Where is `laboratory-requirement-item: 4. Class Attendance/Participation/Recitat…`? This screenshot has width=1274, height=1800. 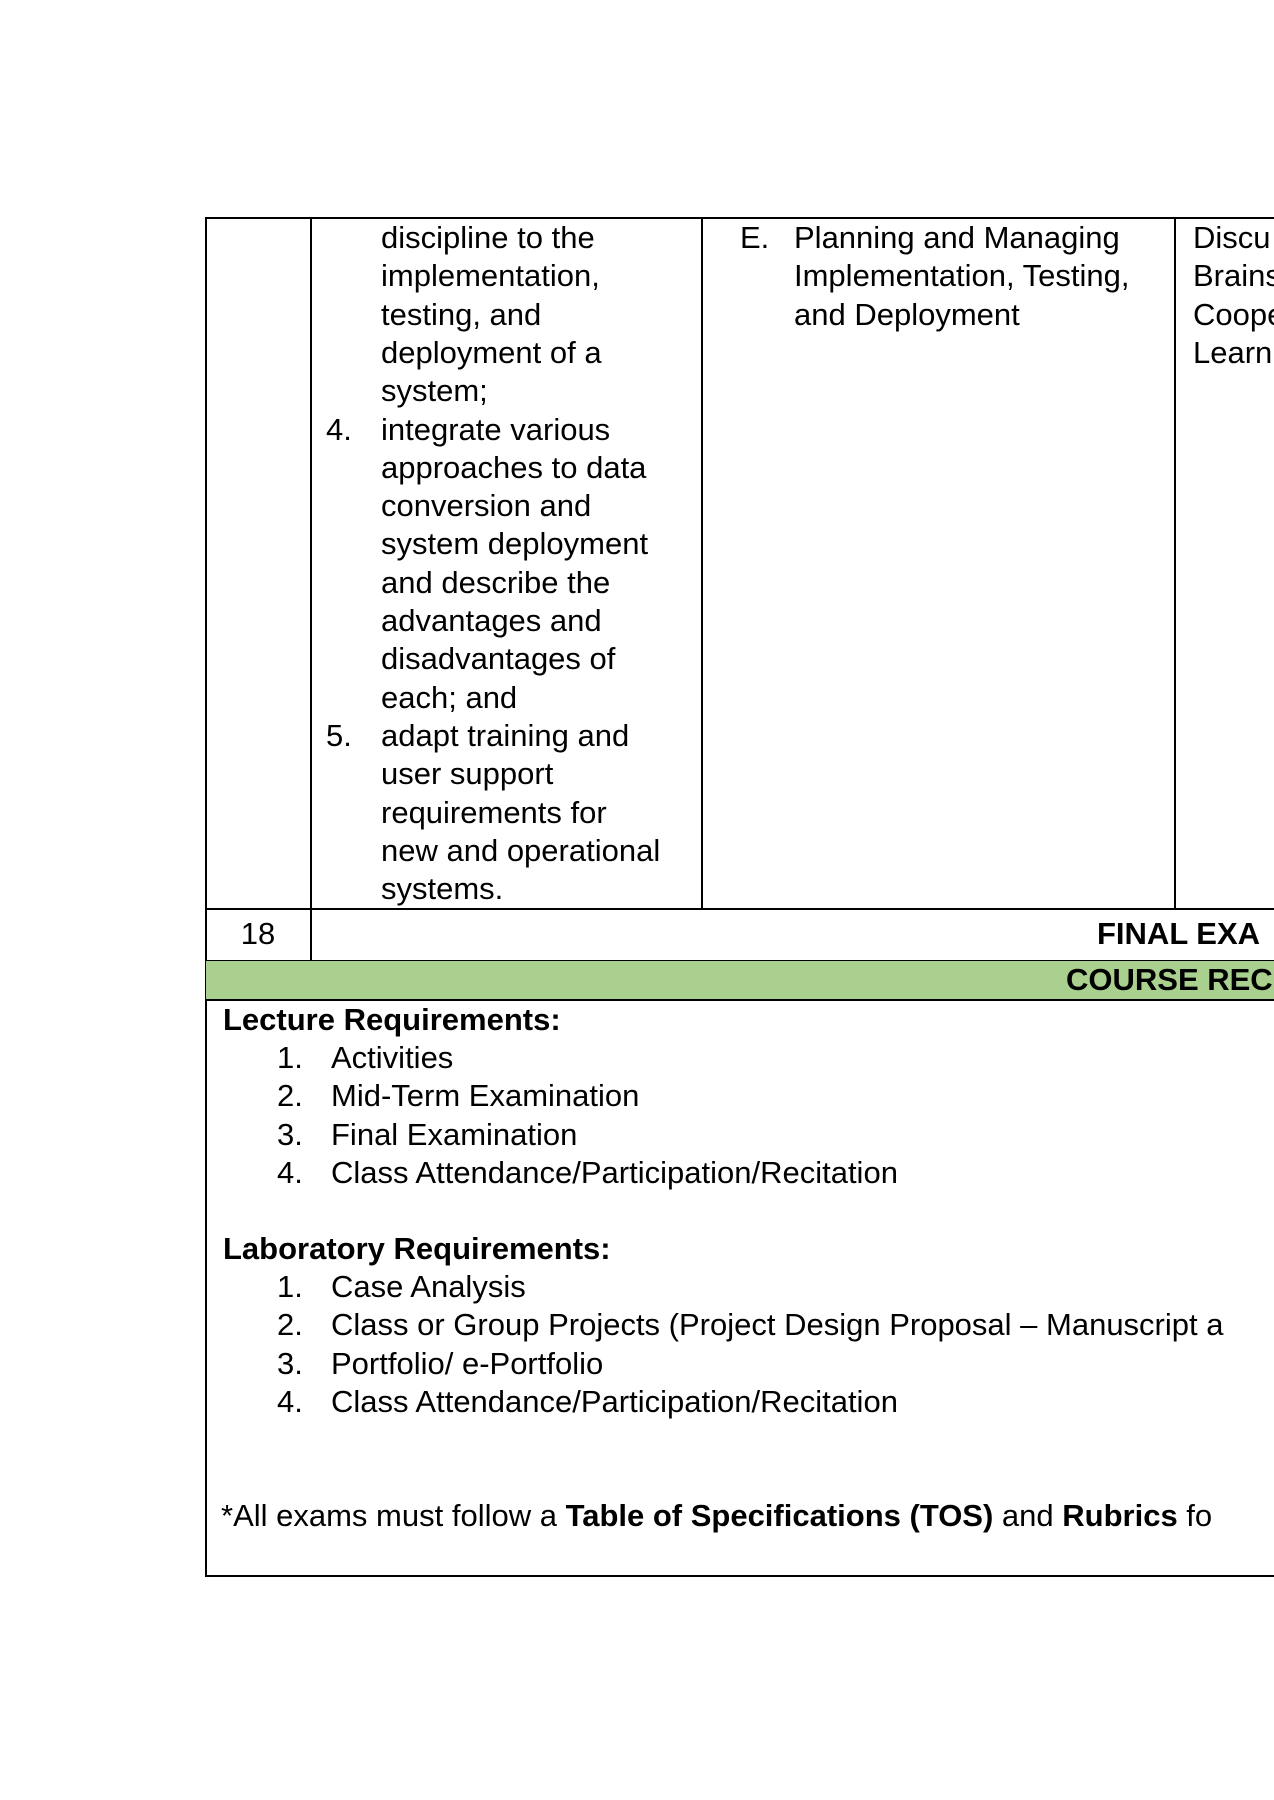
laboratory-requirement-item: 4. Class Attendance/Participation/Recitat… is located at coordinates (750, 1402).